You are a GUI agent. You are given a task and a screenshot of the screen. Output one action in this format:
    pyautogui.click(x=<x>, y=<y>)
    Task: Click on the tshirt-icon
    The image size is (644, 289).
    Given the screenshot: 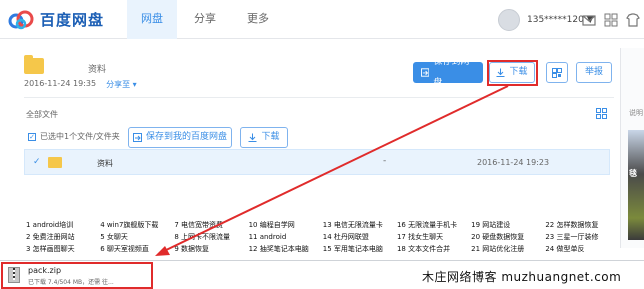 What is the action you would take?
    pyautogui.click(x=633, y=20)
    